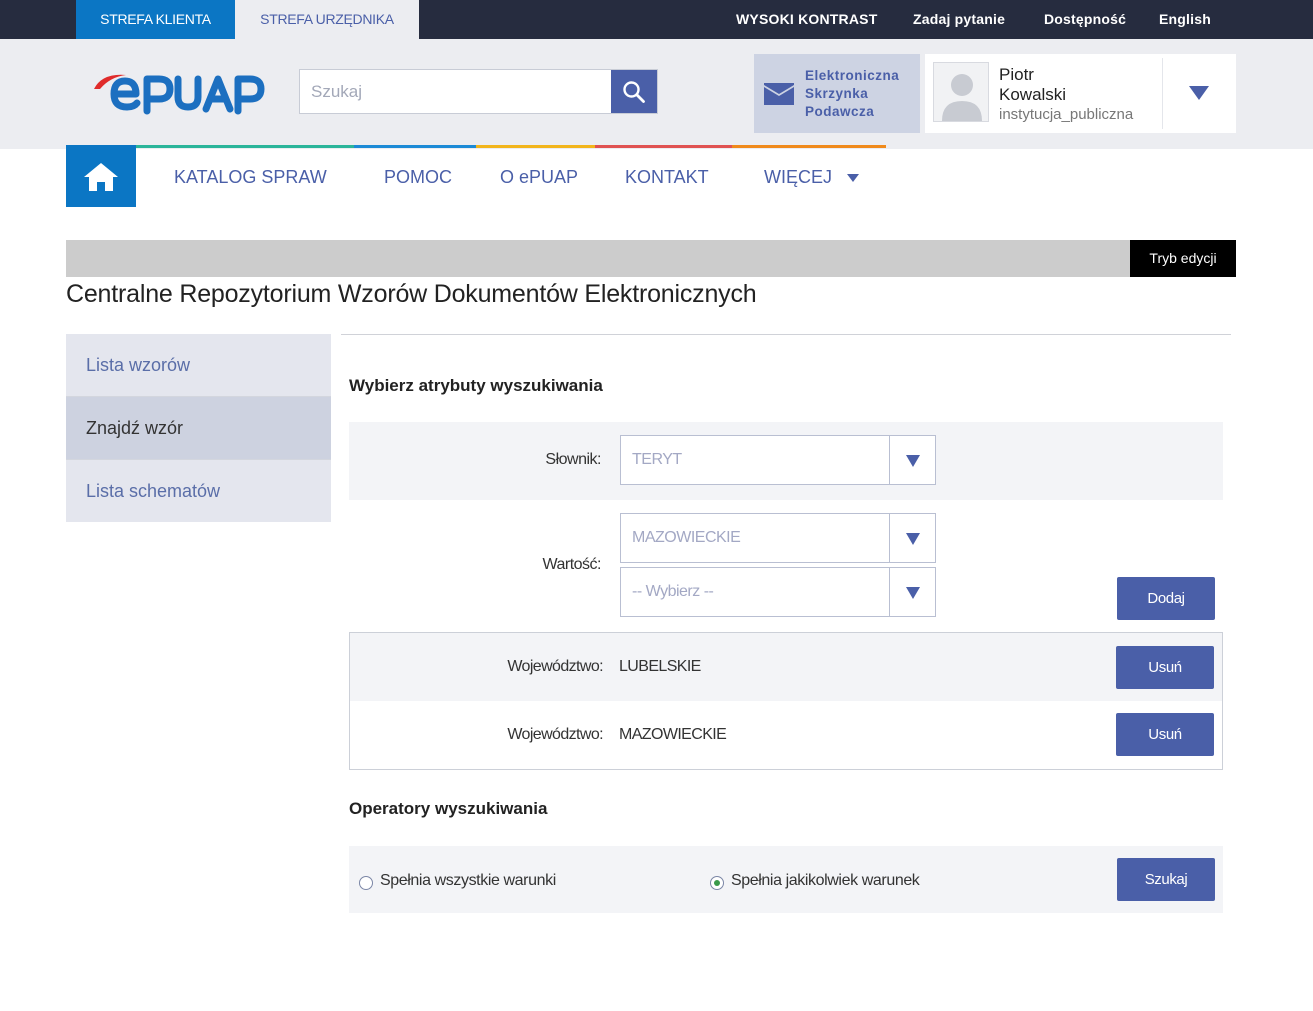 This screenshot has width=1313, height=1011. What do you see at coordinates (198, 365) in the screenshot?
I see `sidebar-item-template-list: Lista wzorów` at bounding box center [198, 365].